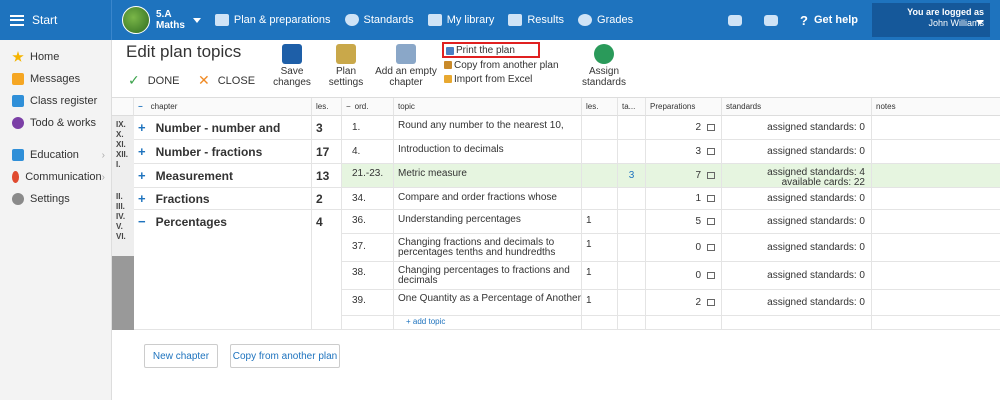 This screenshot has height=400, width=1000. What do you see at coordinates (181, 356) in the screenshot?
I see `new-chapter-button: New chapter` at bounding box center [181, 356].